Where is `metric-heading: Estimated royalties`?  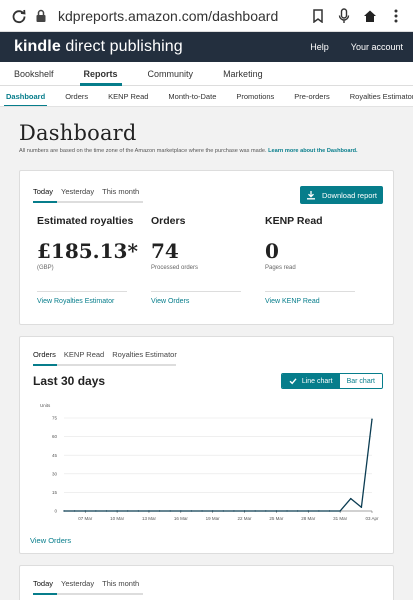
metric-heading: Estimated royalties is located at coordinates (85, 221).